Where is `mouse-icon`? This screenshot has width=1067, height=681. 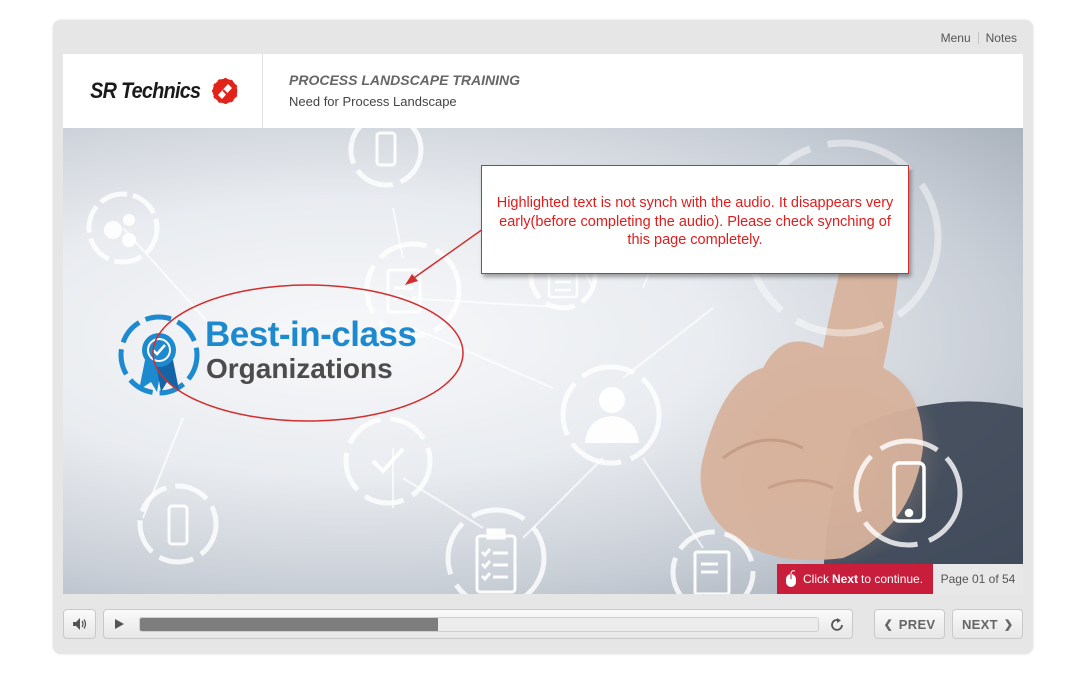 mouse-icon is located at coordinates (791, 578).